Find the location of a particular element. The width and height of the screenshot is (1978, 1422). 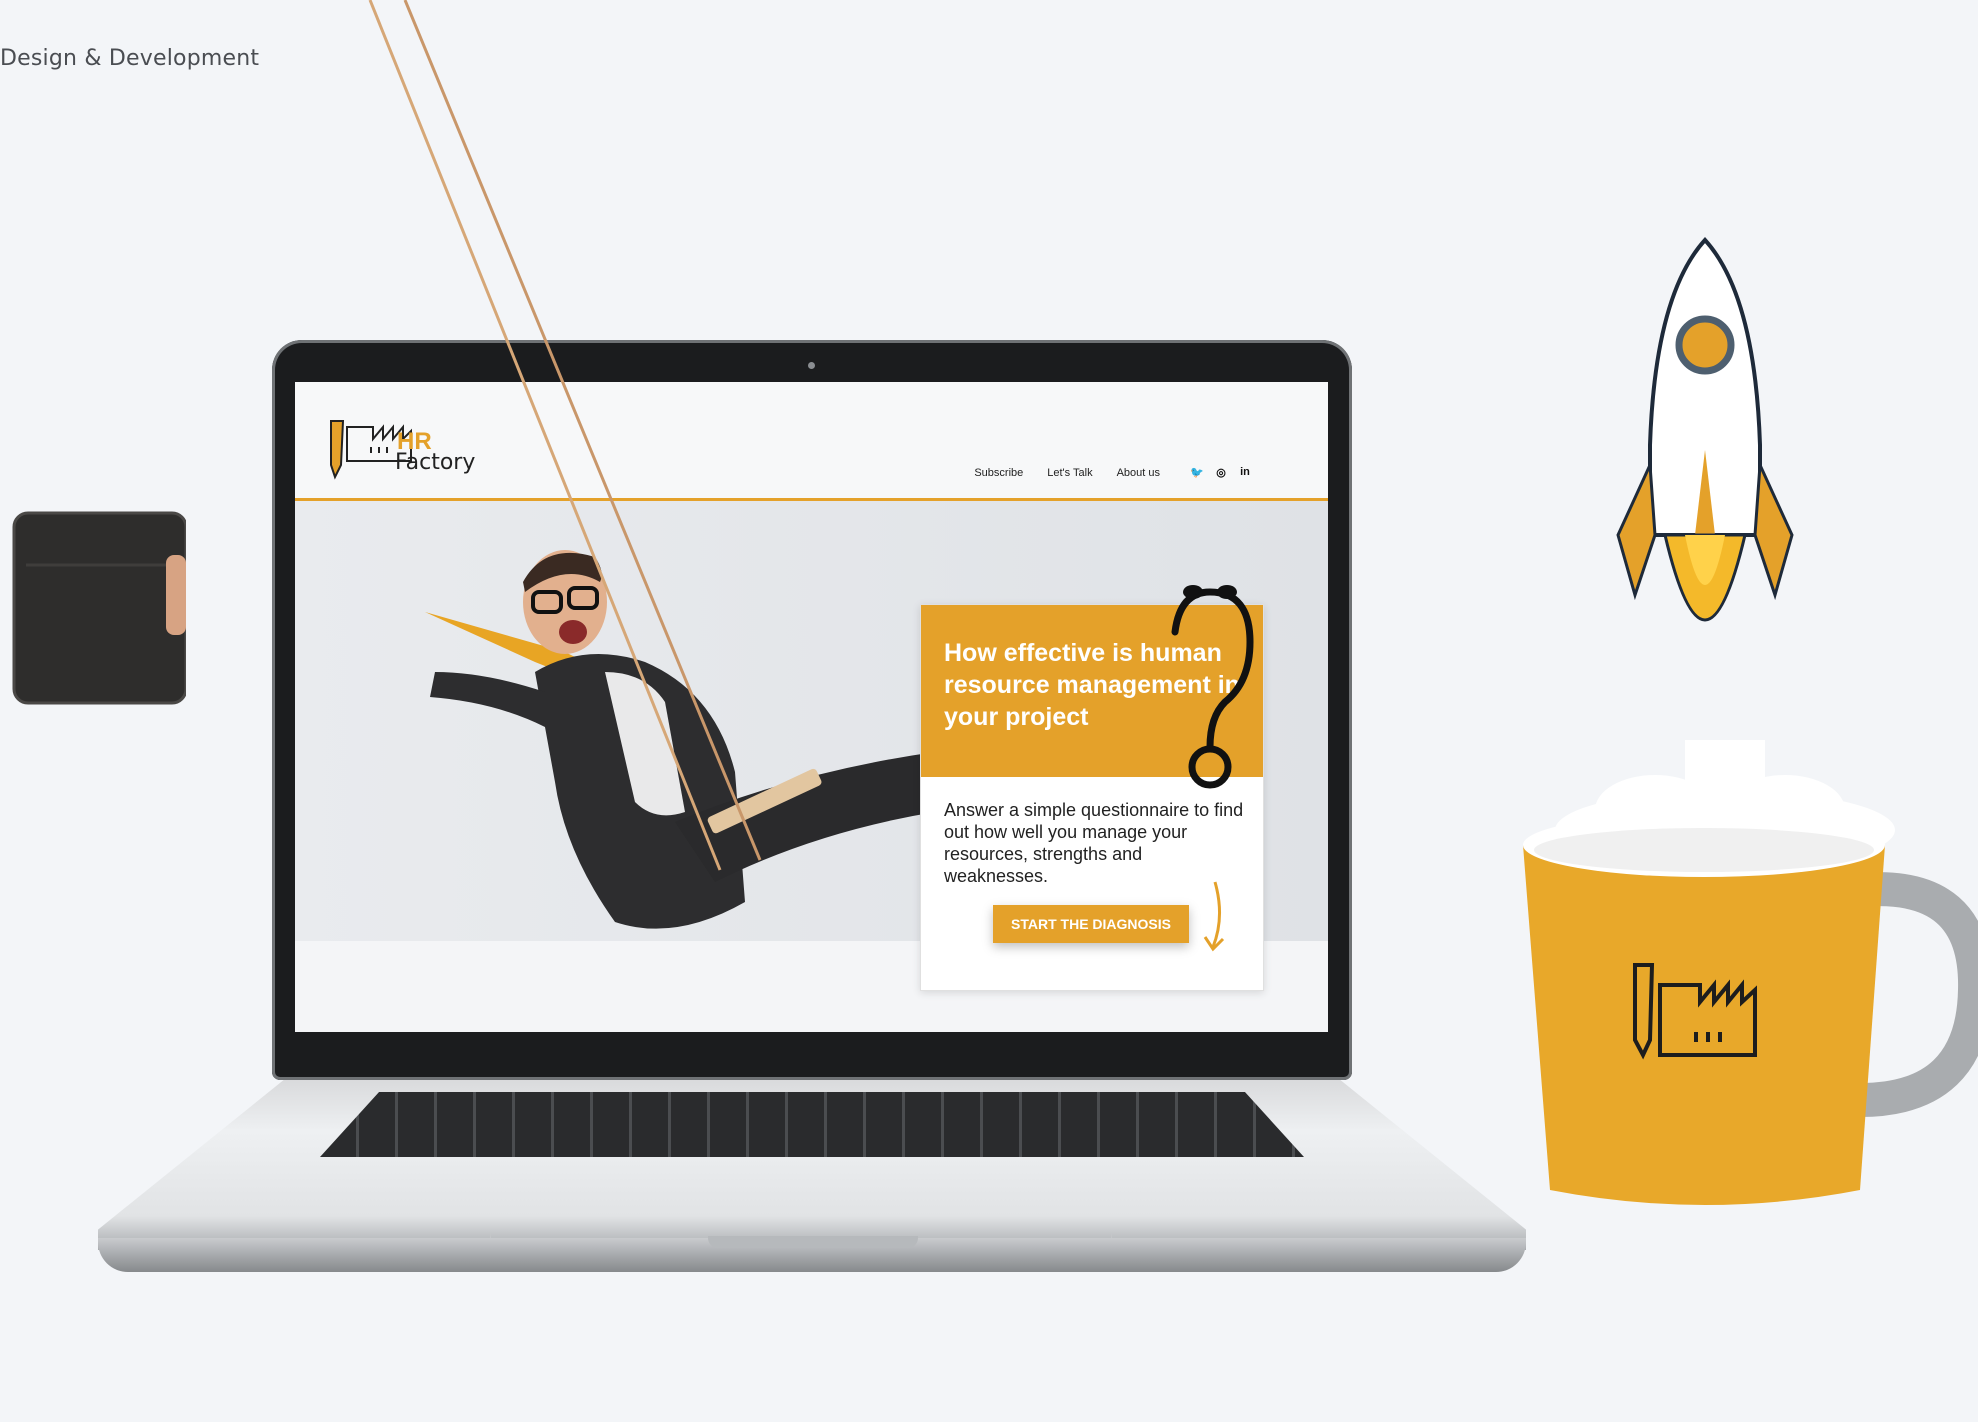

coffee-mug-image is located at coordinates (1750, 1009).